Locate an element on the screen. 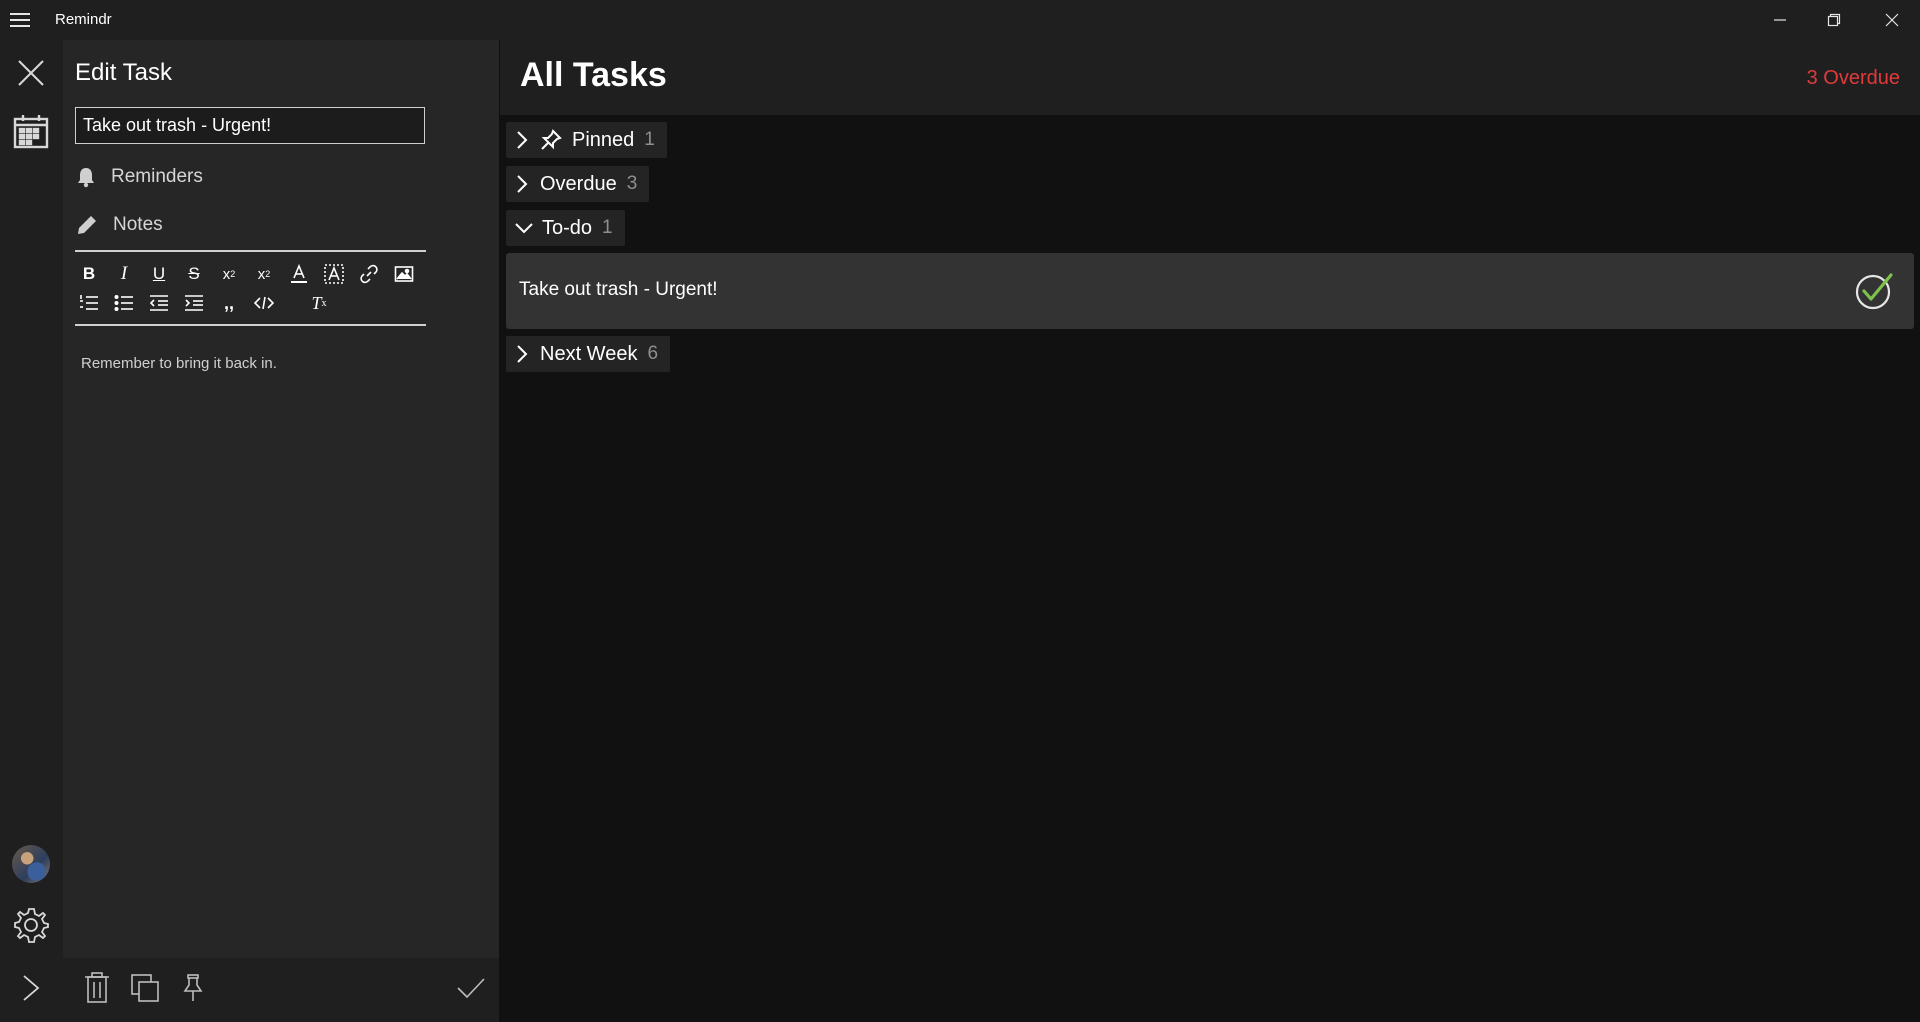 Image resolution: width=1920 pixels, height=1022 pixels. notes-label: Notes is located at coordinates (138, 224).